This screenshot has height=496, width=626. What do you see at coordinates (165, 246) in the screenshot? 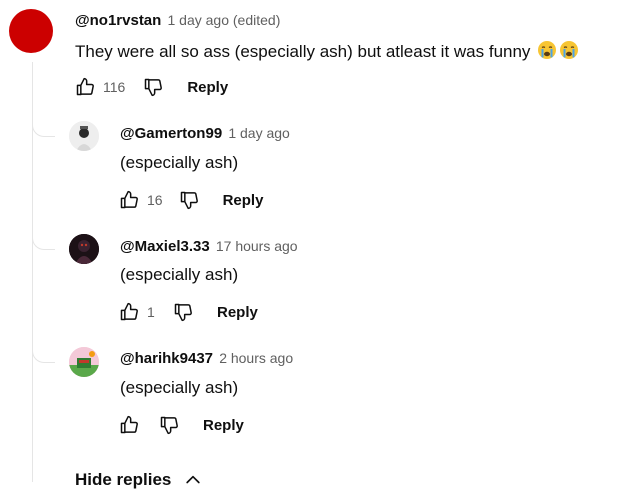
I see `author-name: @Maxiel3.33` at bounding box center [165, 246].